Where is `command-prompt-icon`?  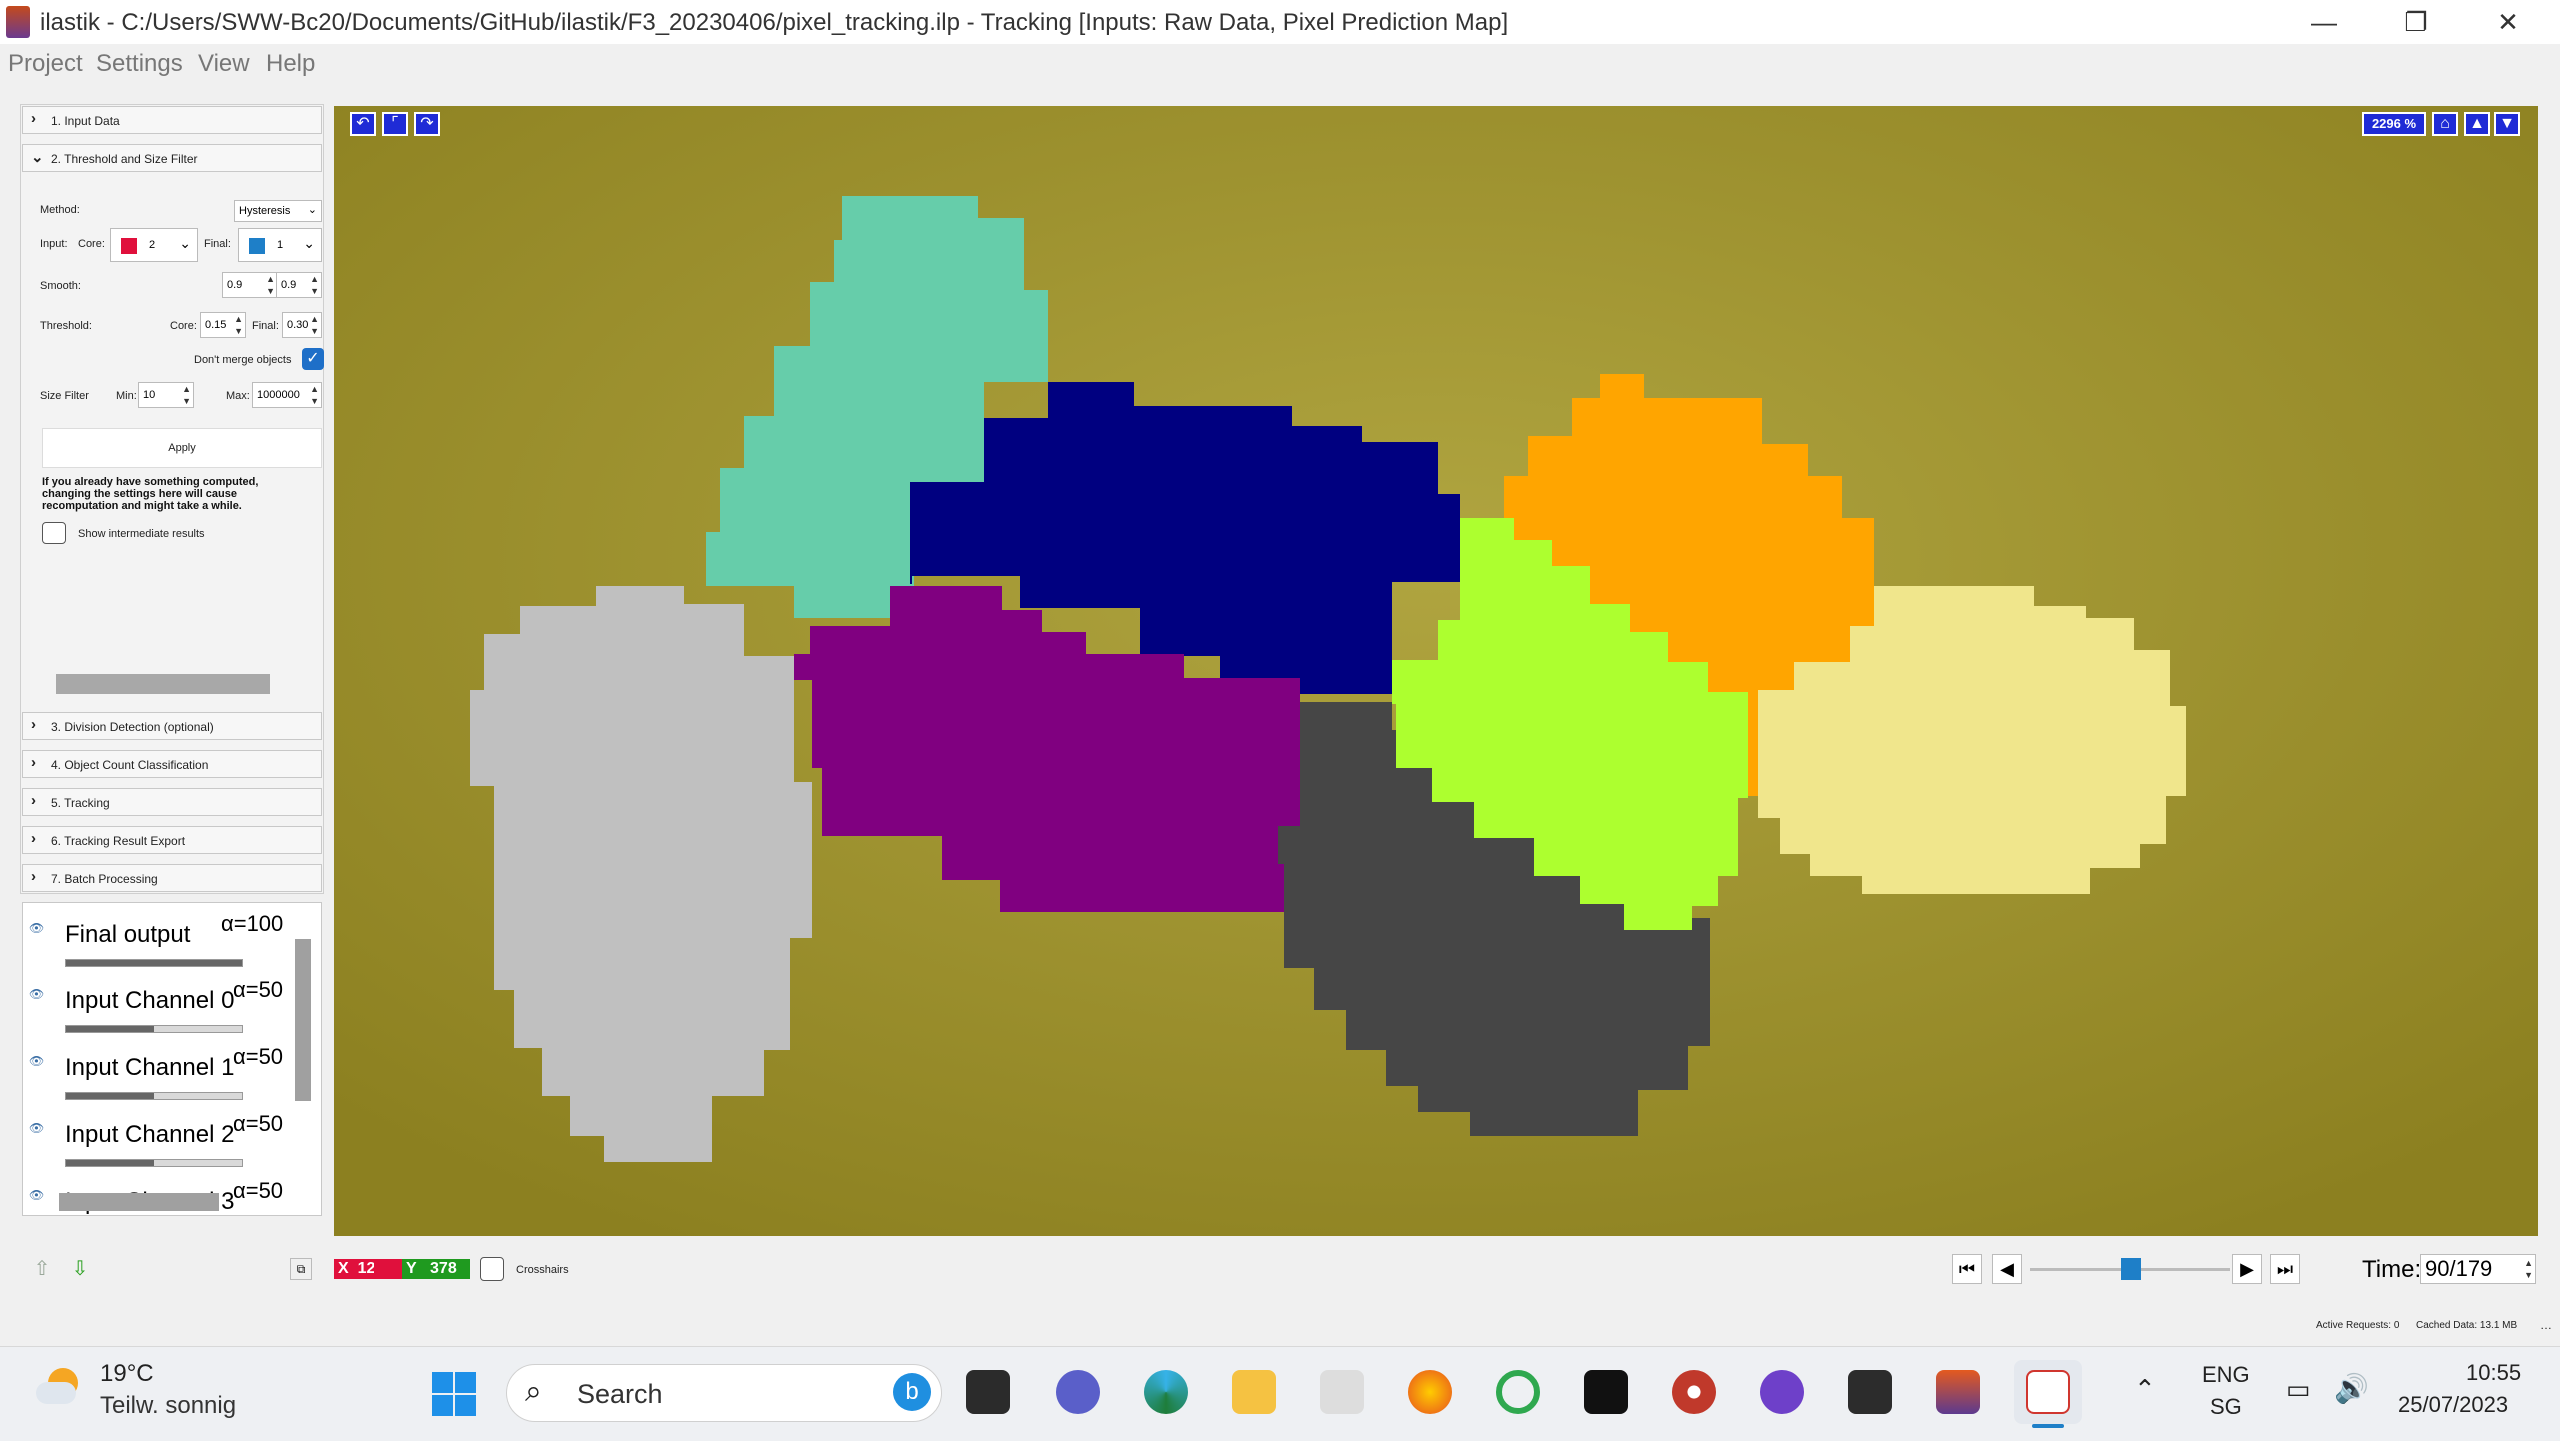 command-prompt-icon is located at coordinates (1870, 1392).